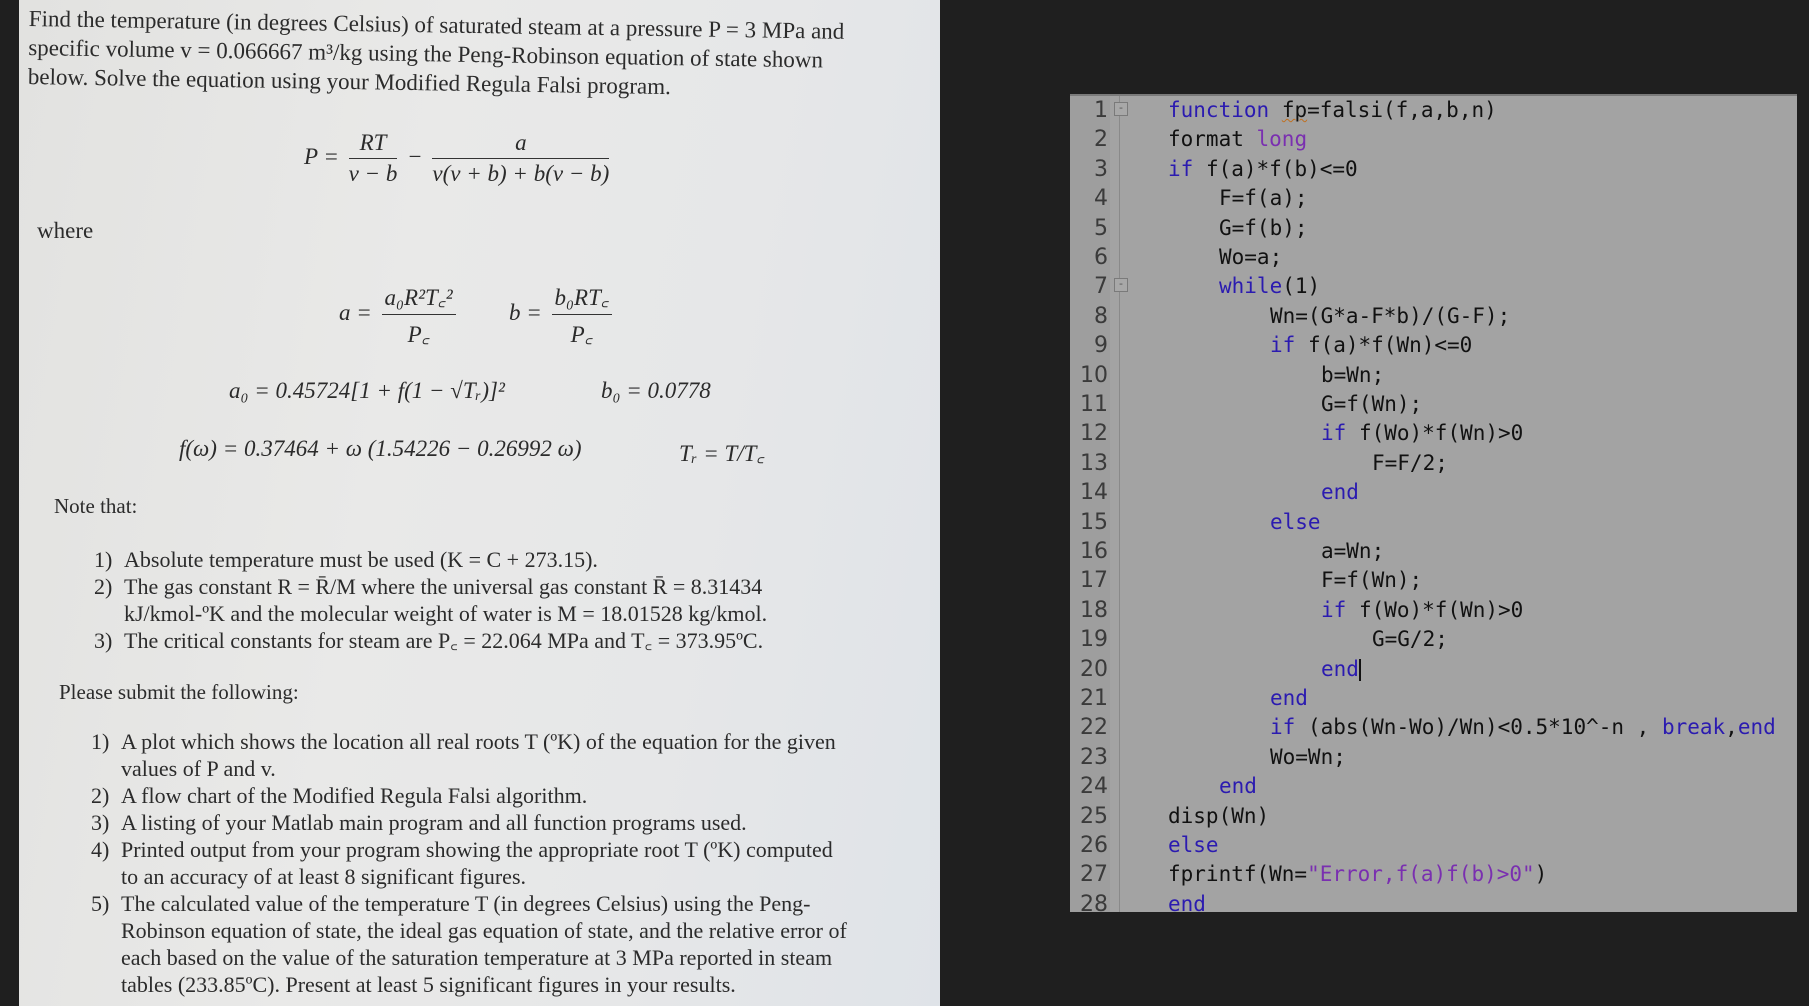  I want to click on note-label: Note that:, so click(96, 506).